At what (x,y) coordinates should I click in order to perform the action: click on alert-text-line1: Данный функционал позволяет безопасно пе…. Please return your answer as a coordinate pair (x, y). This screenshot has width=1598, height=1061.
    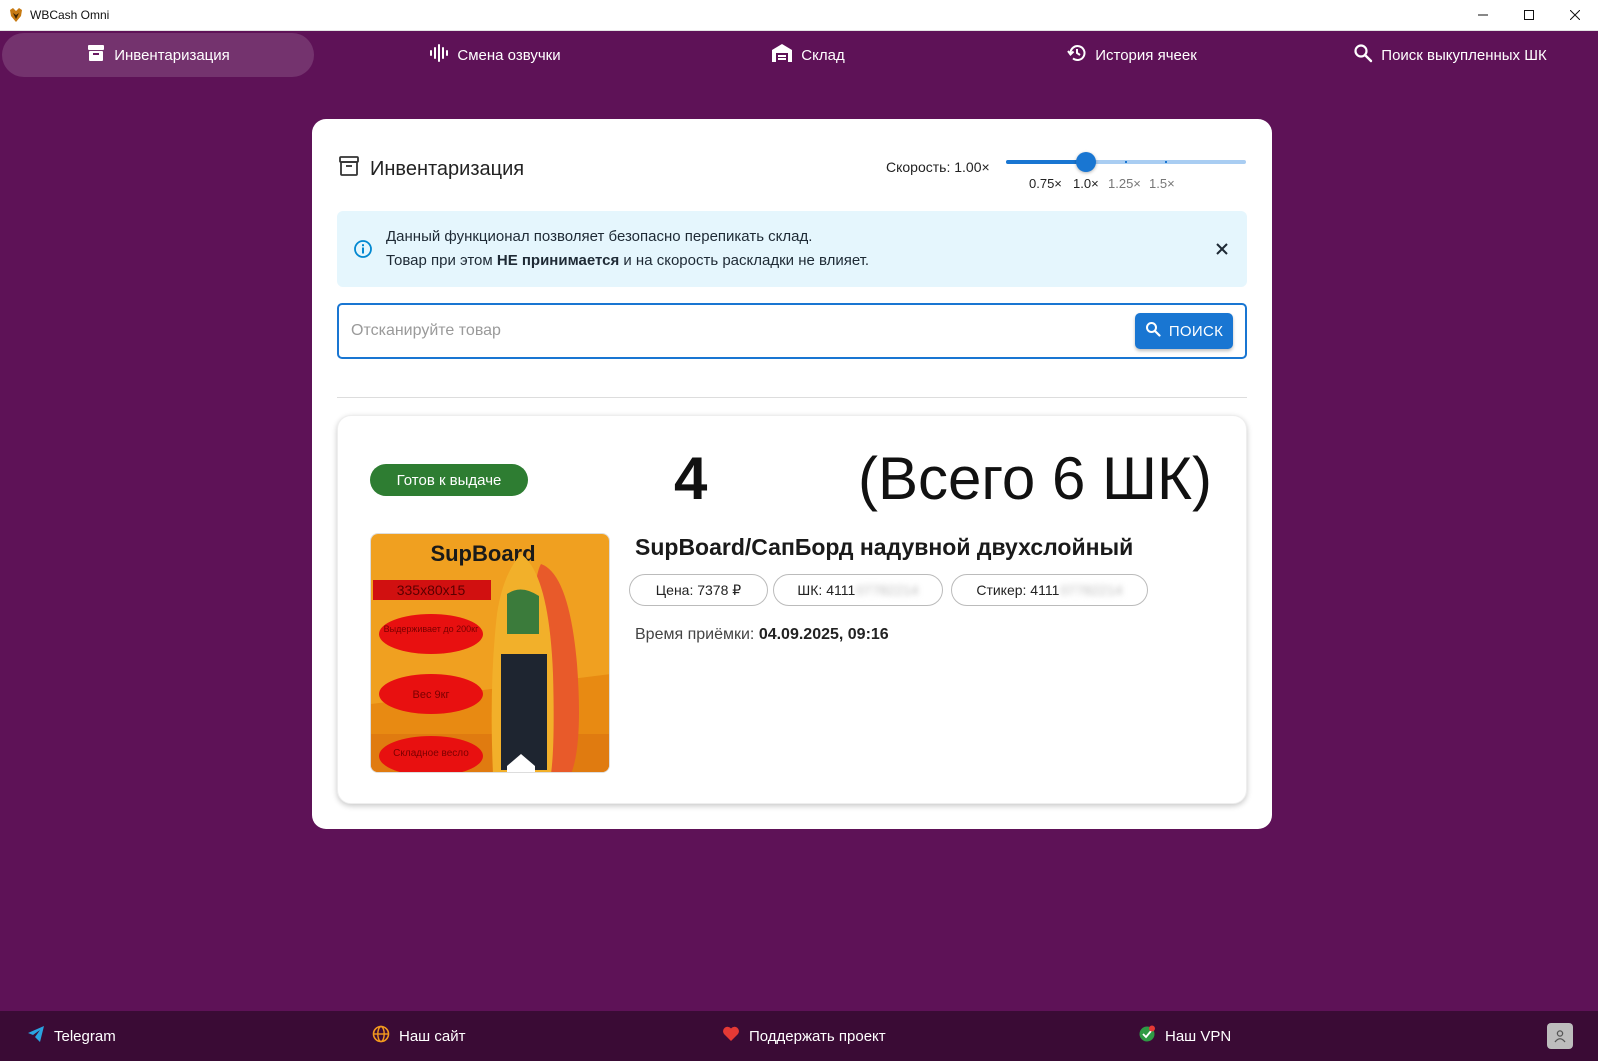
    Looking at the image, I should click on (599, 236).